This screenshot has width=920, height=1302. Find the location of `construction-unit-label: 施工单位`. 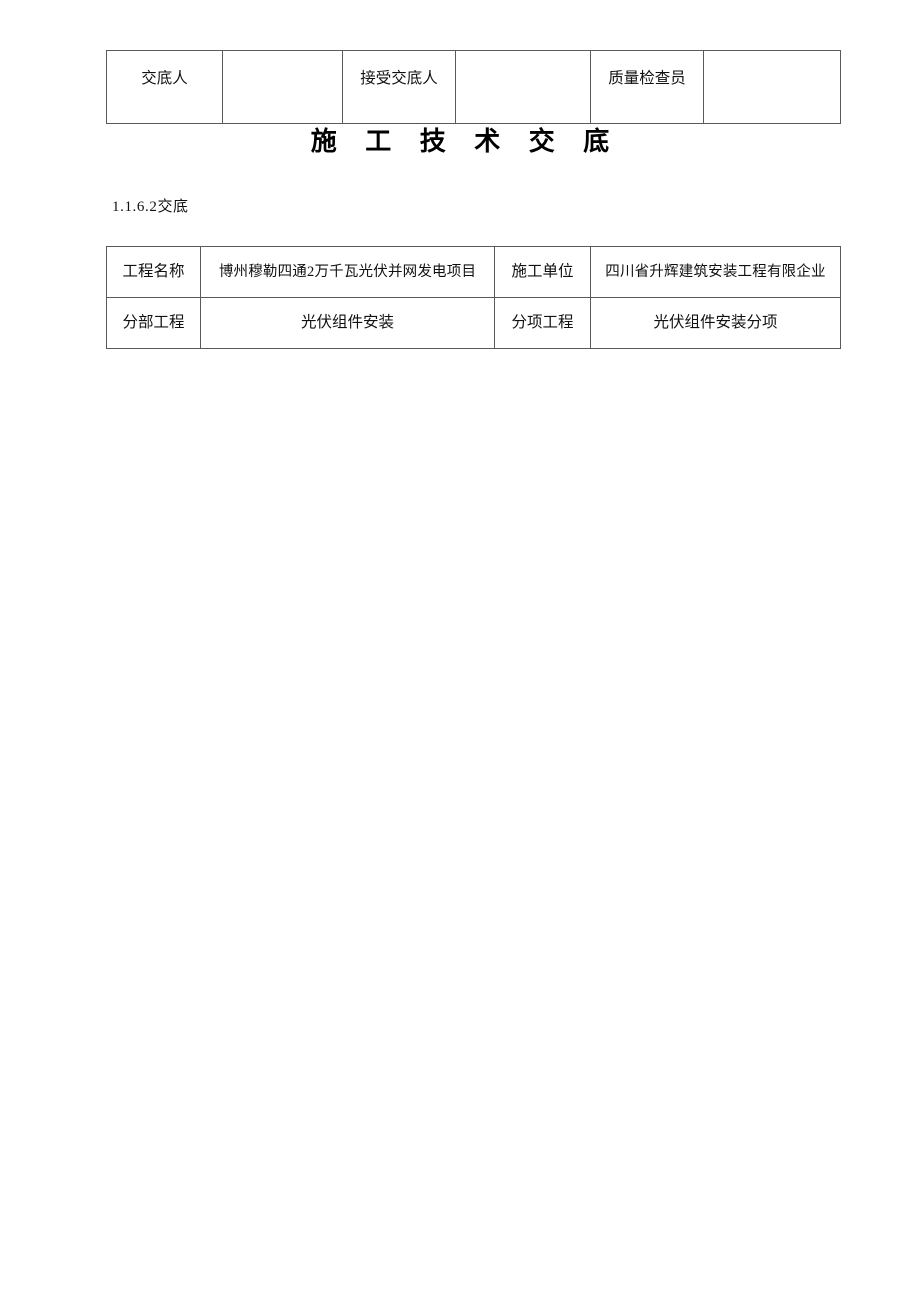

construction-unit-label: 施工单位 is located at coordinates (542, 272).